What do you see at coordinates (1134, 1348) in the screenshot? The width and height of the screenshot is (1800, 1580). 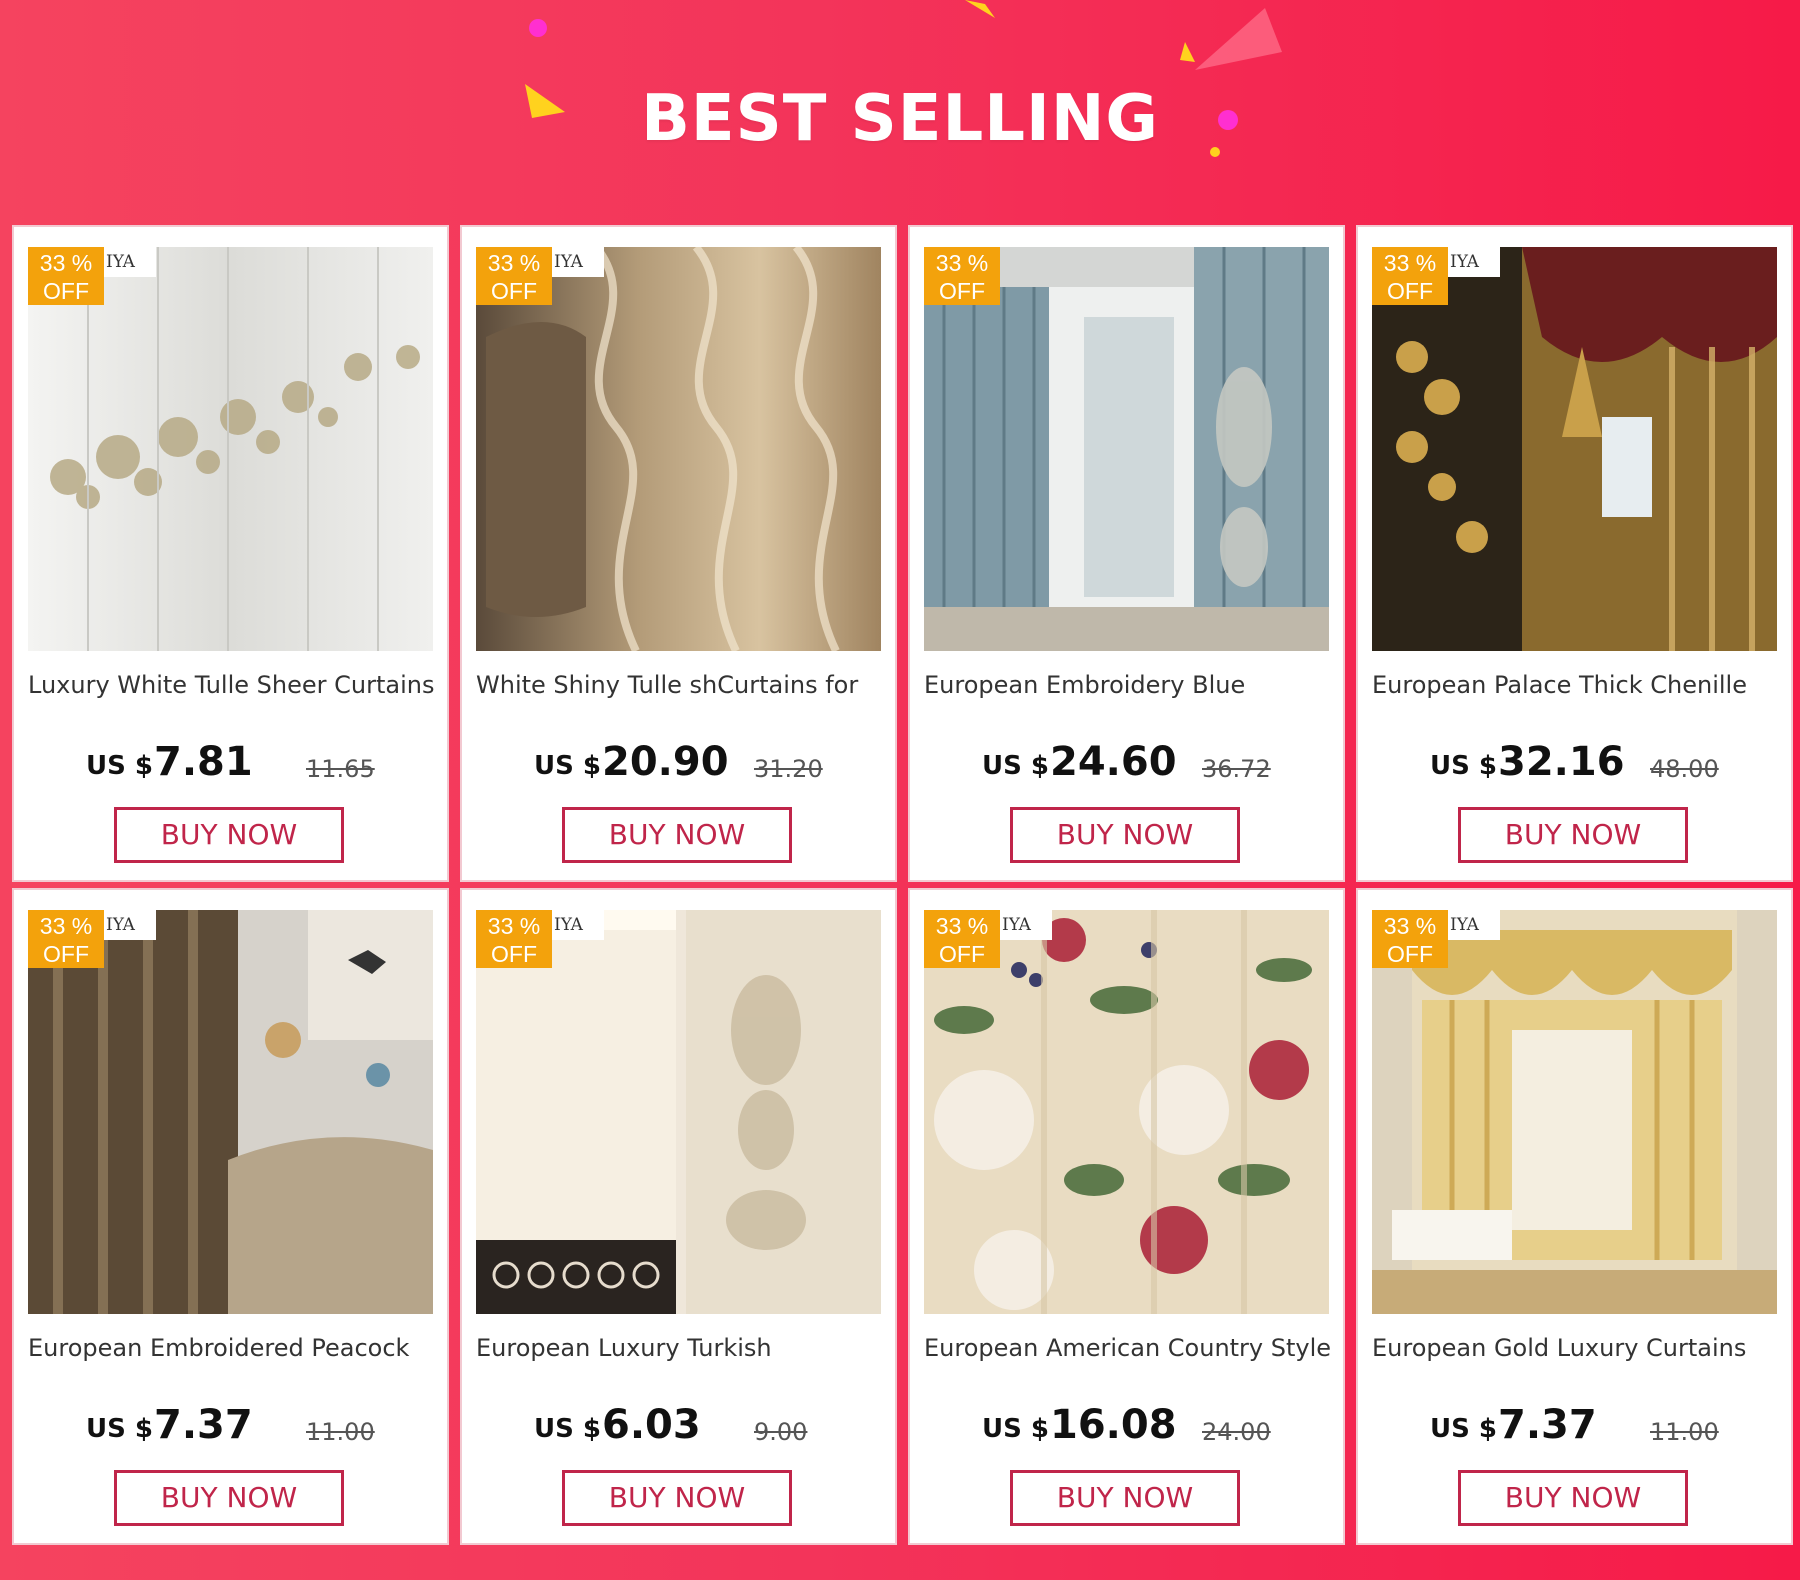 I see `product-name: European American Country Style` at bounding box center [1134, 1348].